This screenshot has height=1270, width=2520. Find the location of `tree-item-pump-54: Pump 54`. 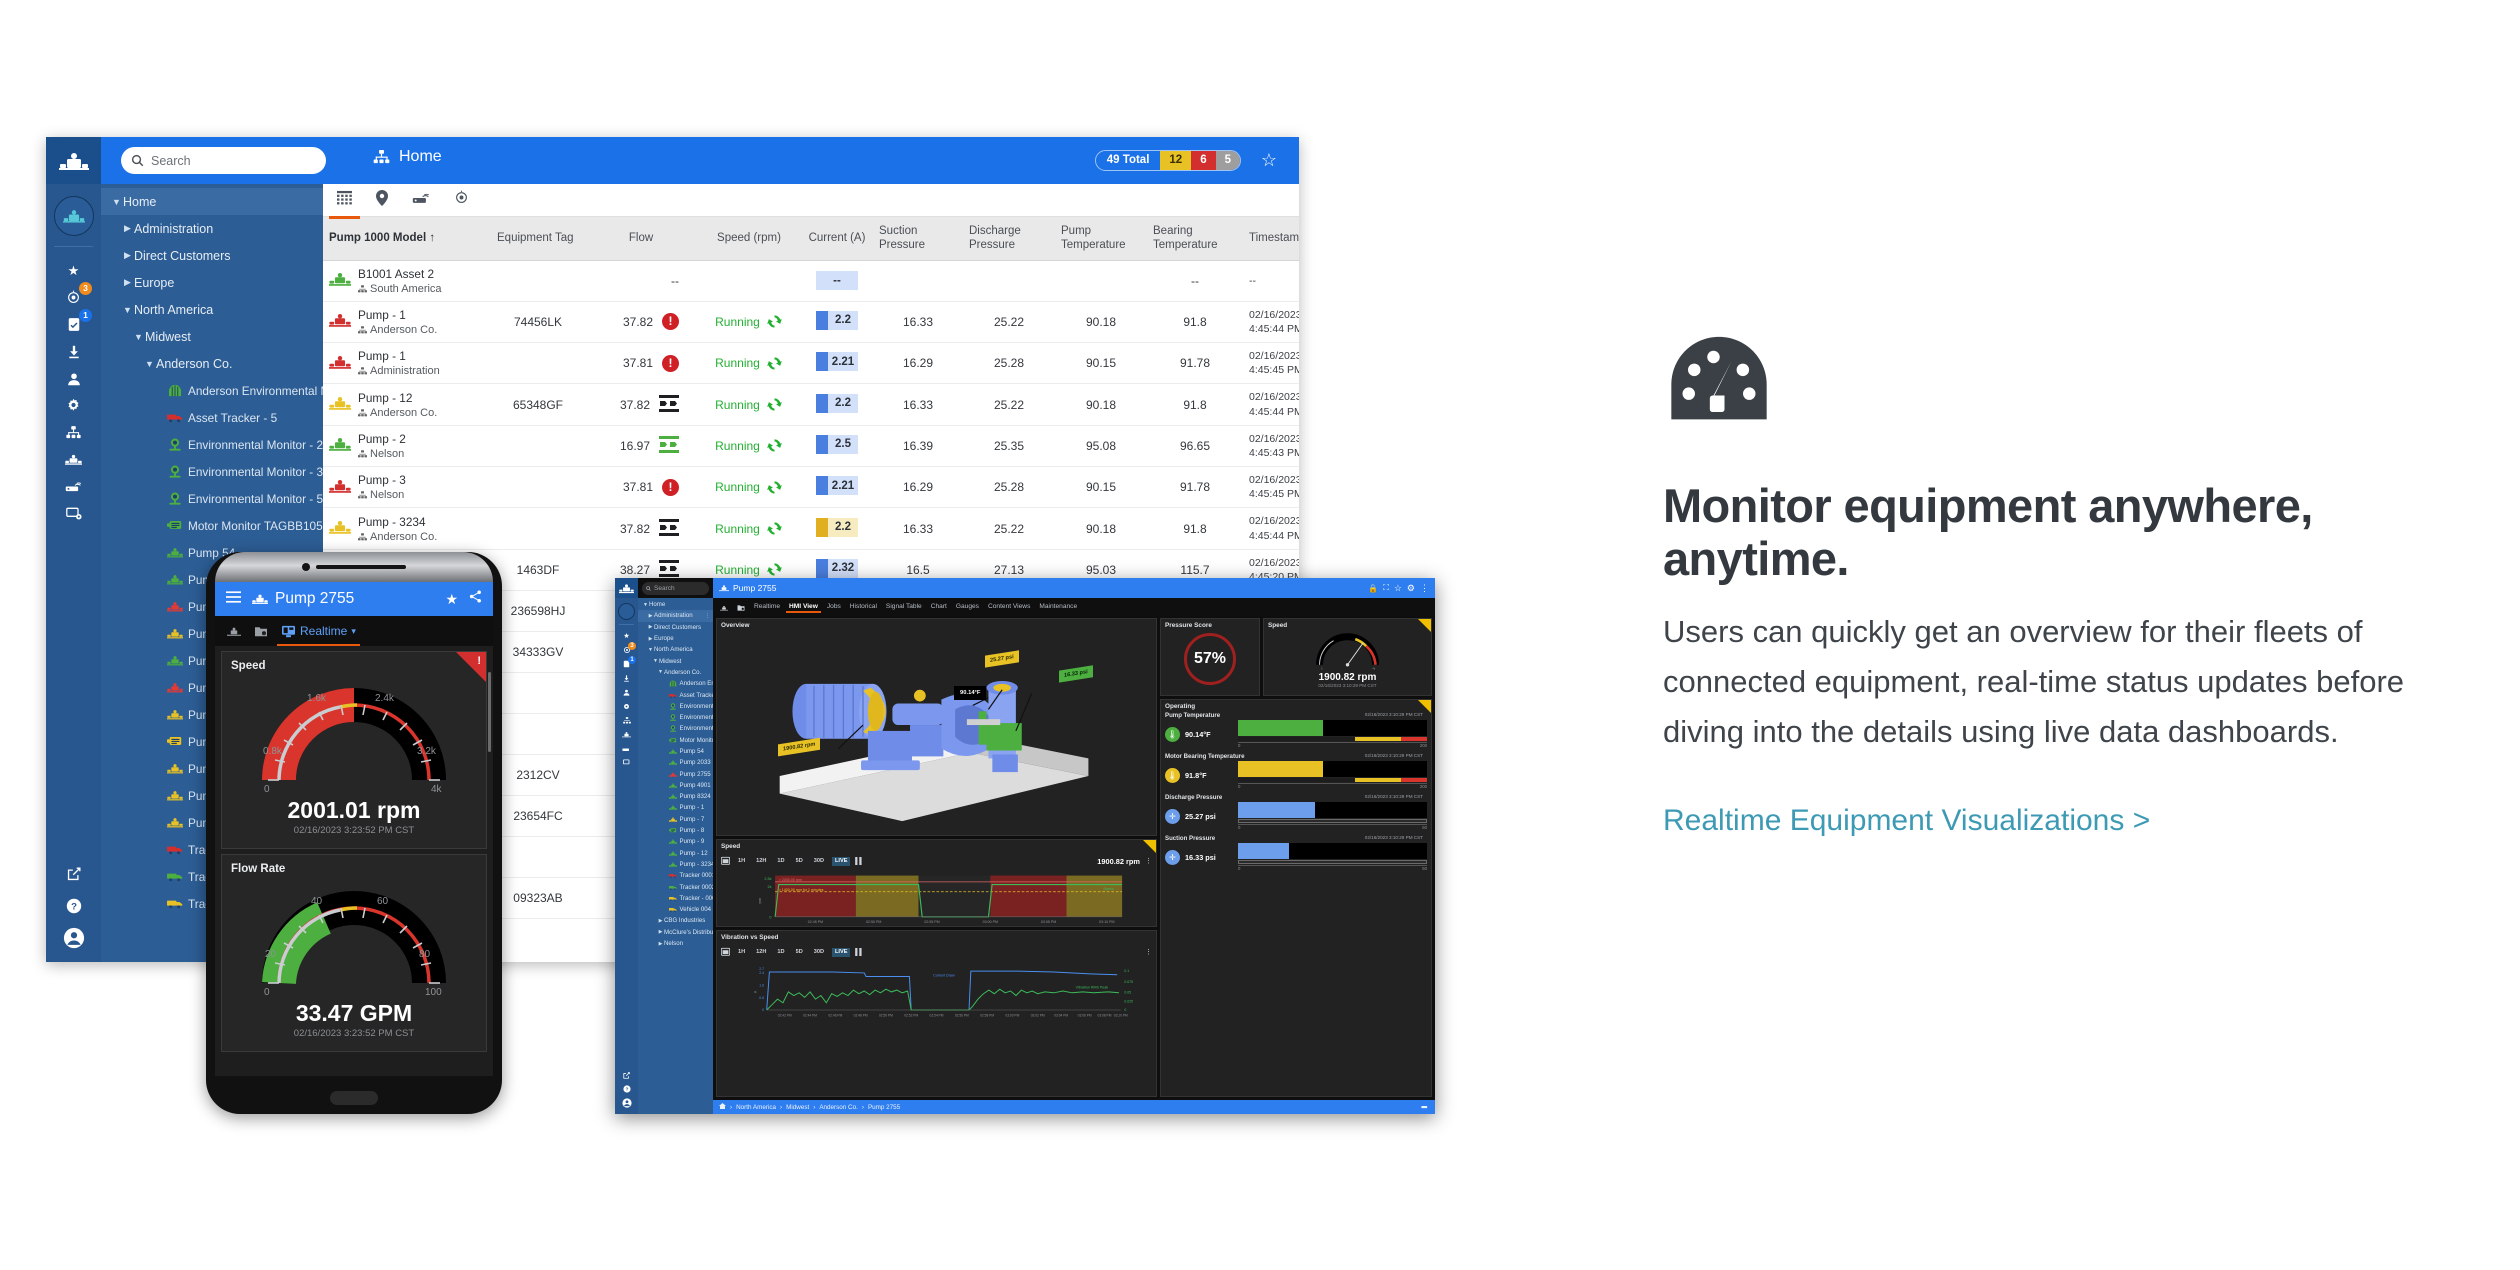

tree-item-pump-54: Pump 54 is located at coordinates (675, 751).